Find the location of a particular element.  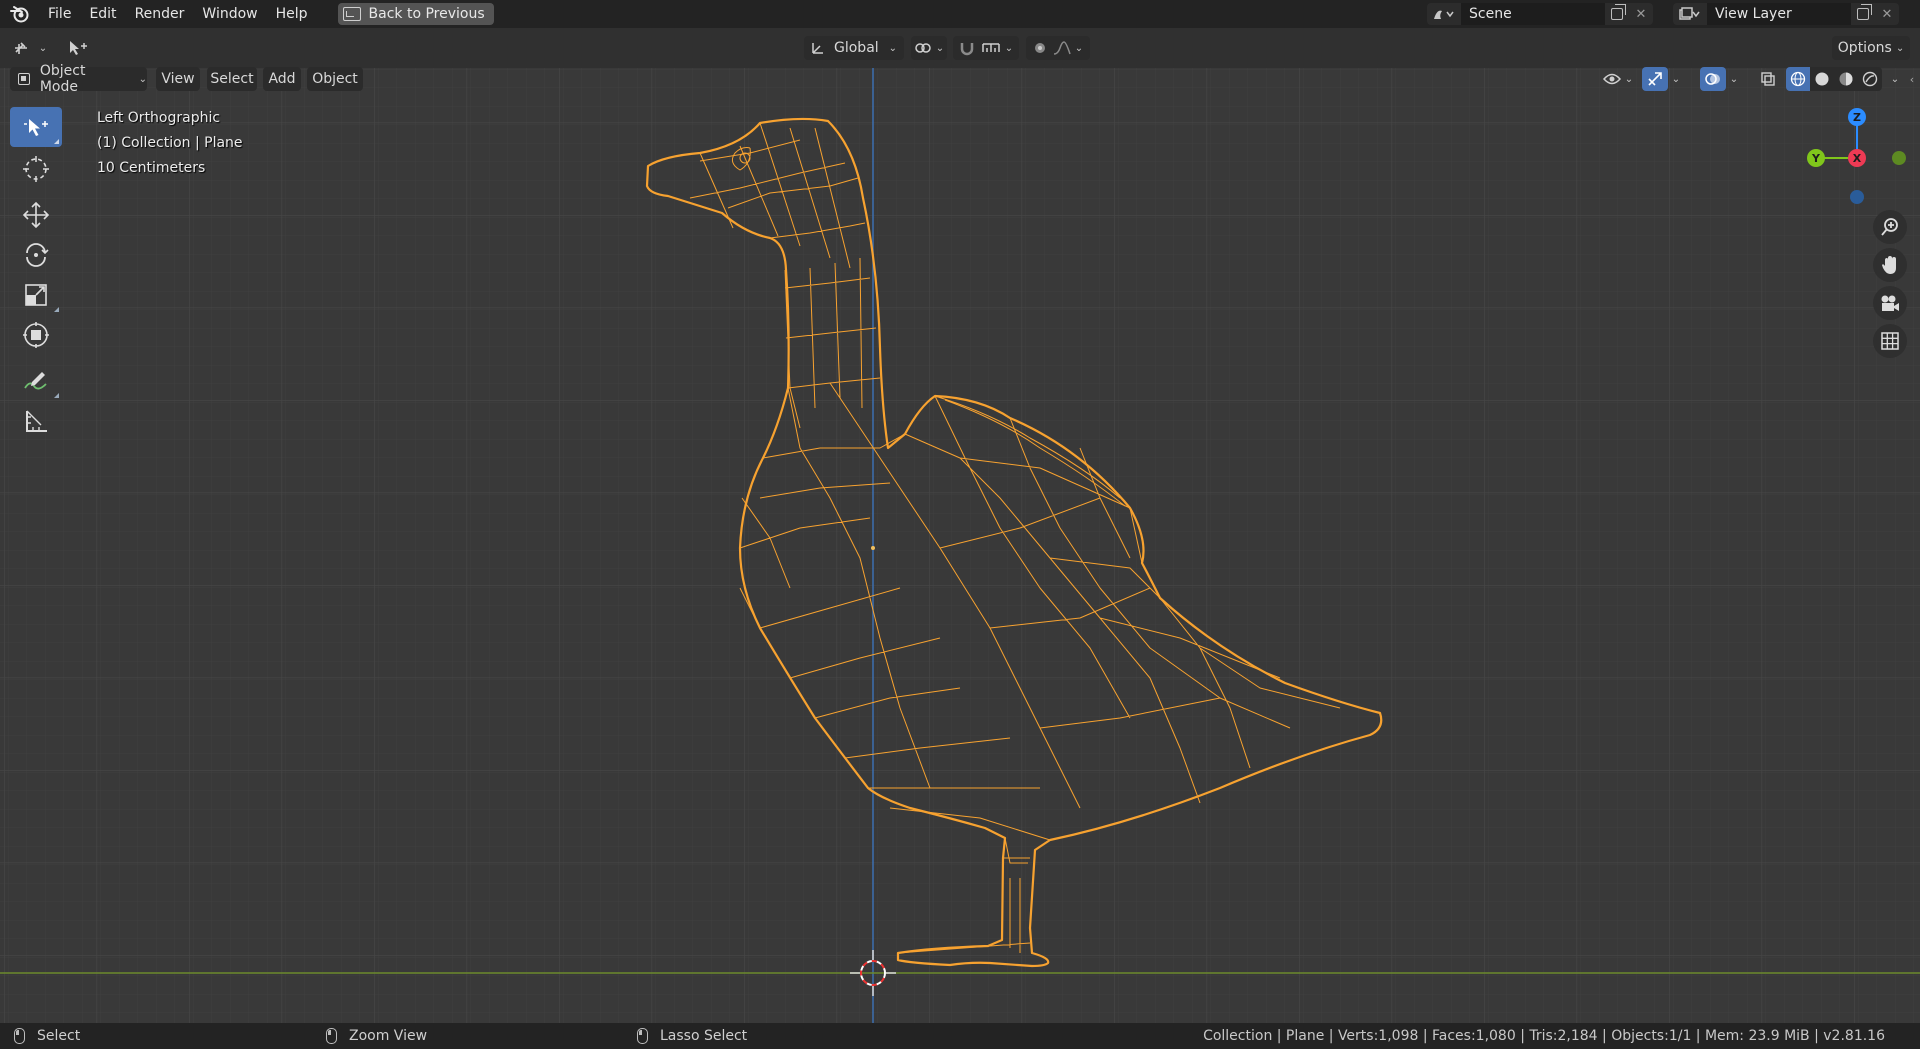

navigation-gizmo: Z Y X is located at coordinates (1855, 160).